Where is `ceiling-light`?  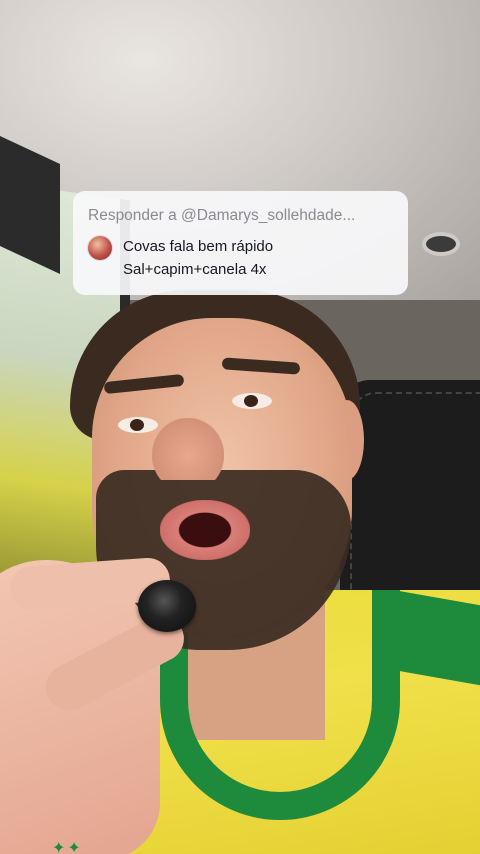 ceiling-light is located at coordinates (441, 244).